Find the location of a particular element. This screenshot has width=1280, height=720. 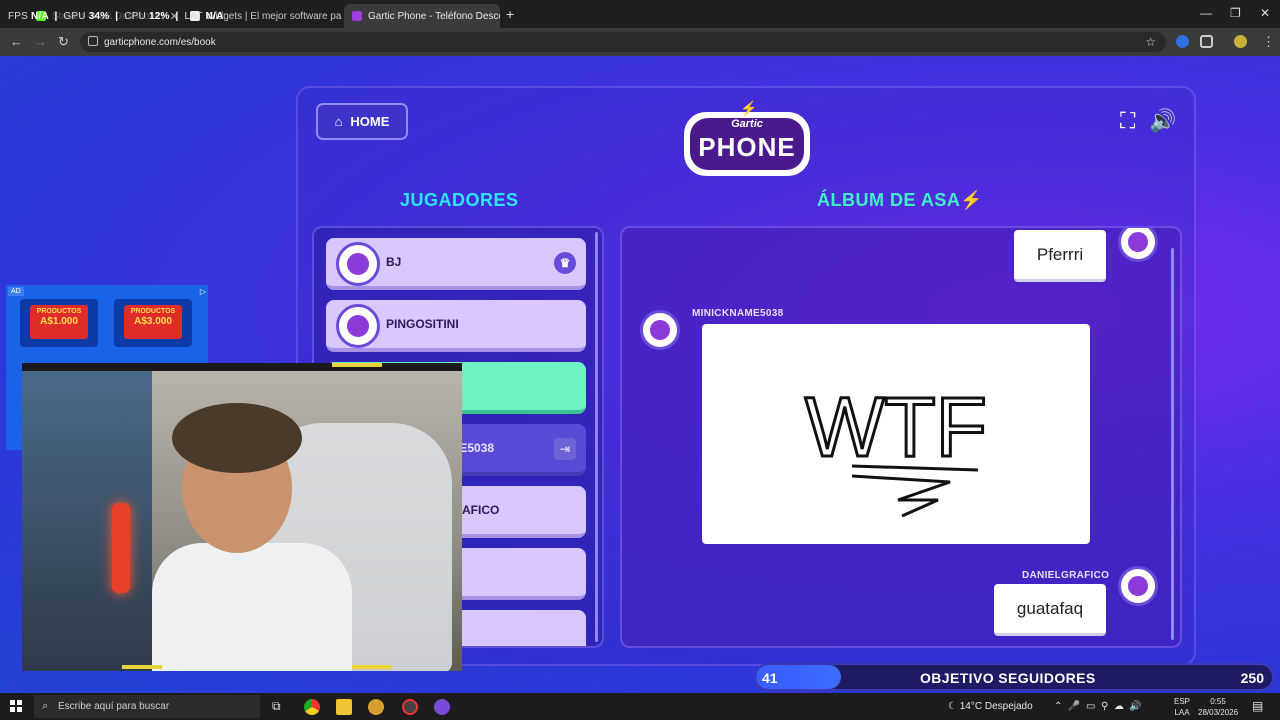

extensions-puzzle-icon is located at coordinates (1206, 41).